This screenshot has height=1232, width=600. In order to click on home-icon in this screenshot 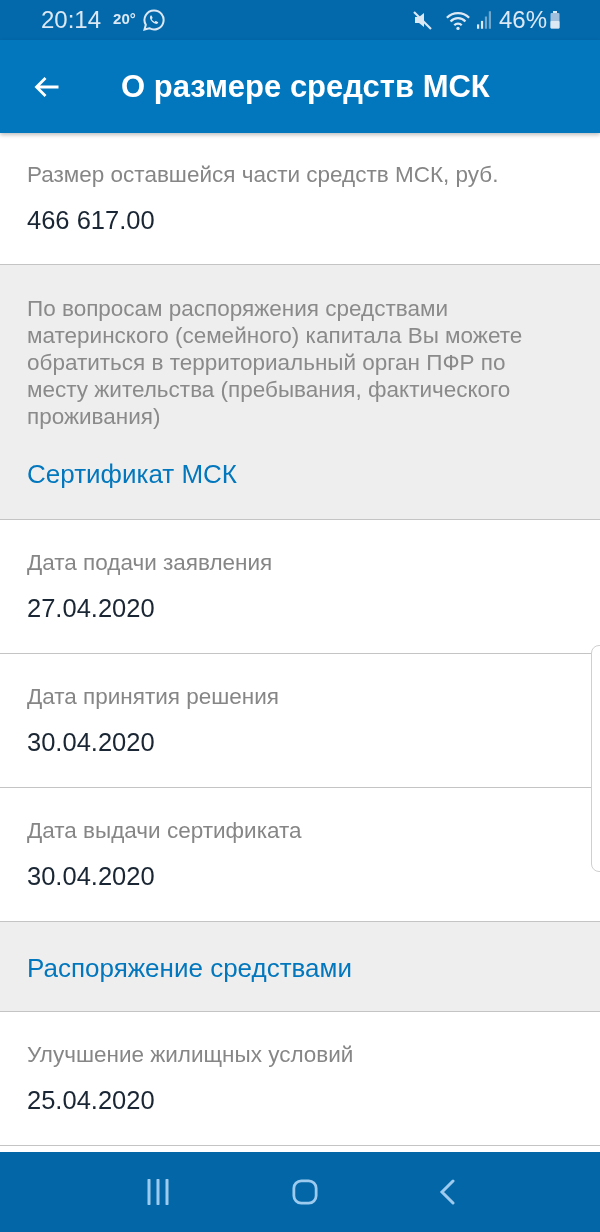, I will do `click(305, 1192)`.